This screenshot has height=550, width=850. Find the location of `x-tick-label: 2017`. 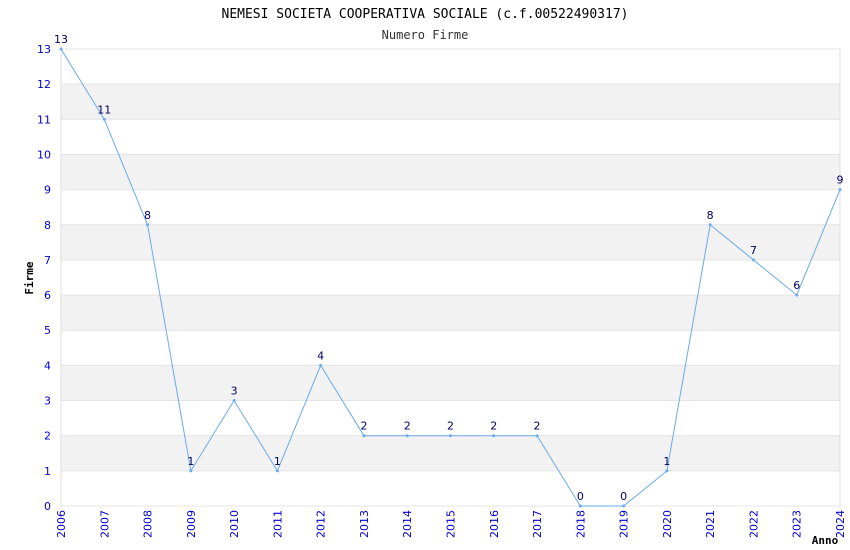

x-tick-label: 2017 is located at coordinates (537, 524).